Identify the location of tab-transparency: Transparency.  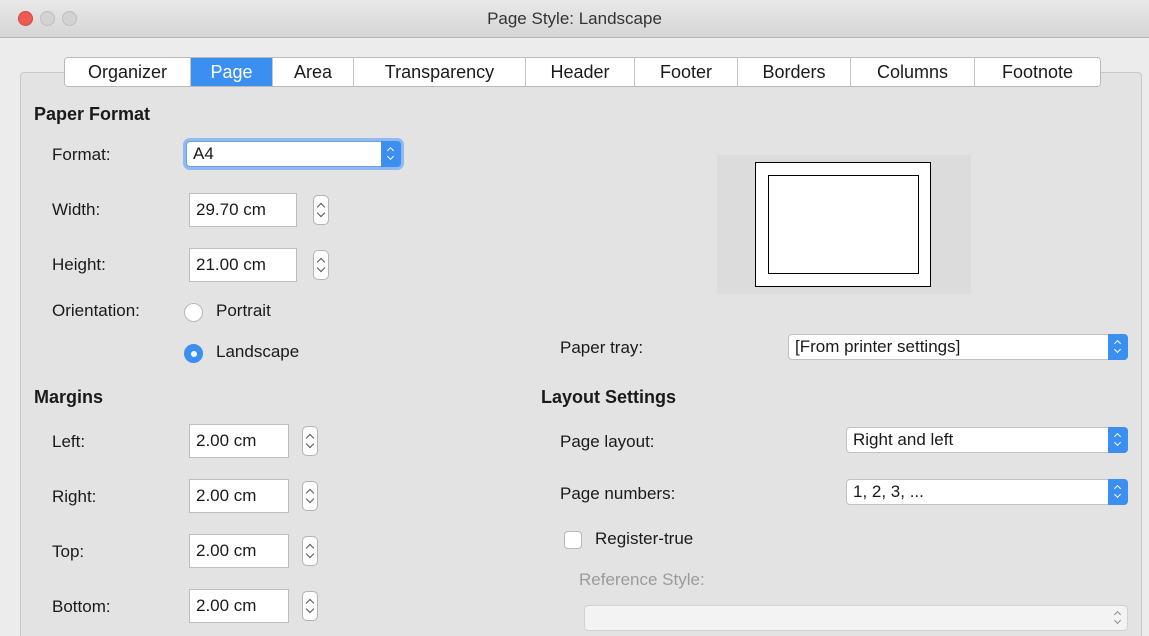
(440, 72).